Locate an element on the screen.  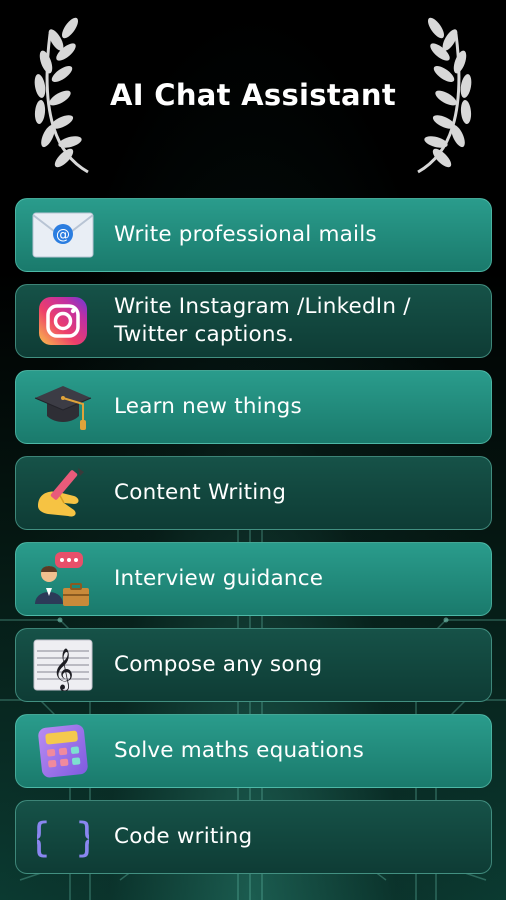
feature-card-maths: Solve maths equations is located at coordinates (253, 751).